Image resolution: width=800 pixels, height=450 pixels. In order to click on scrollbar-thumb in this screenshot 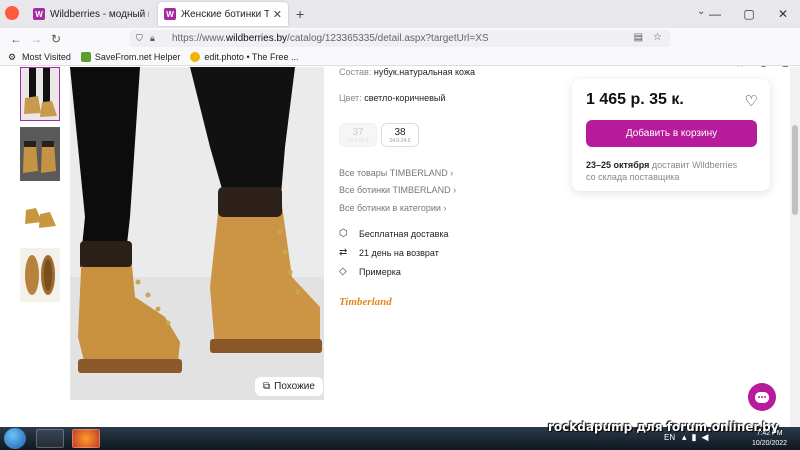, I will do `click(795, 170)`.